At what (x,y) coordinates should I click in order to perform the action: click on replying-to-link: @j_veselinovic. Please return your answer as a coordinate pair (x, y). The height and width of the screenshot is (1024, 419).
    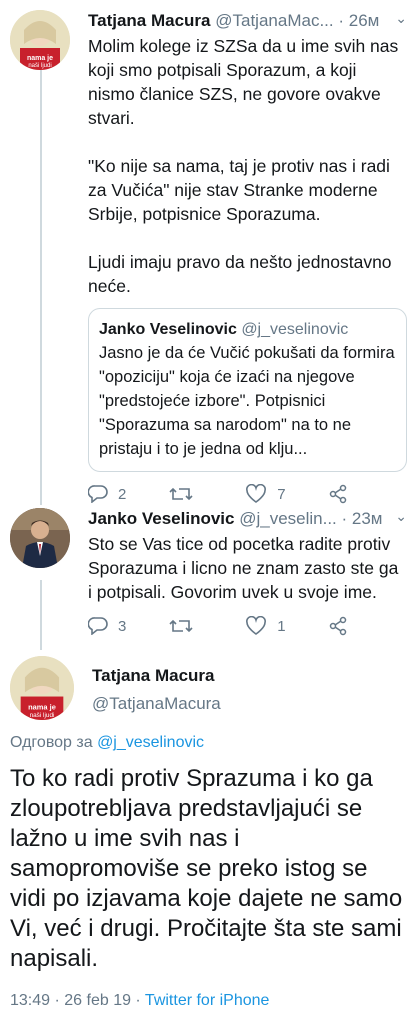
    Looking at the image, I should click on (150, 742).